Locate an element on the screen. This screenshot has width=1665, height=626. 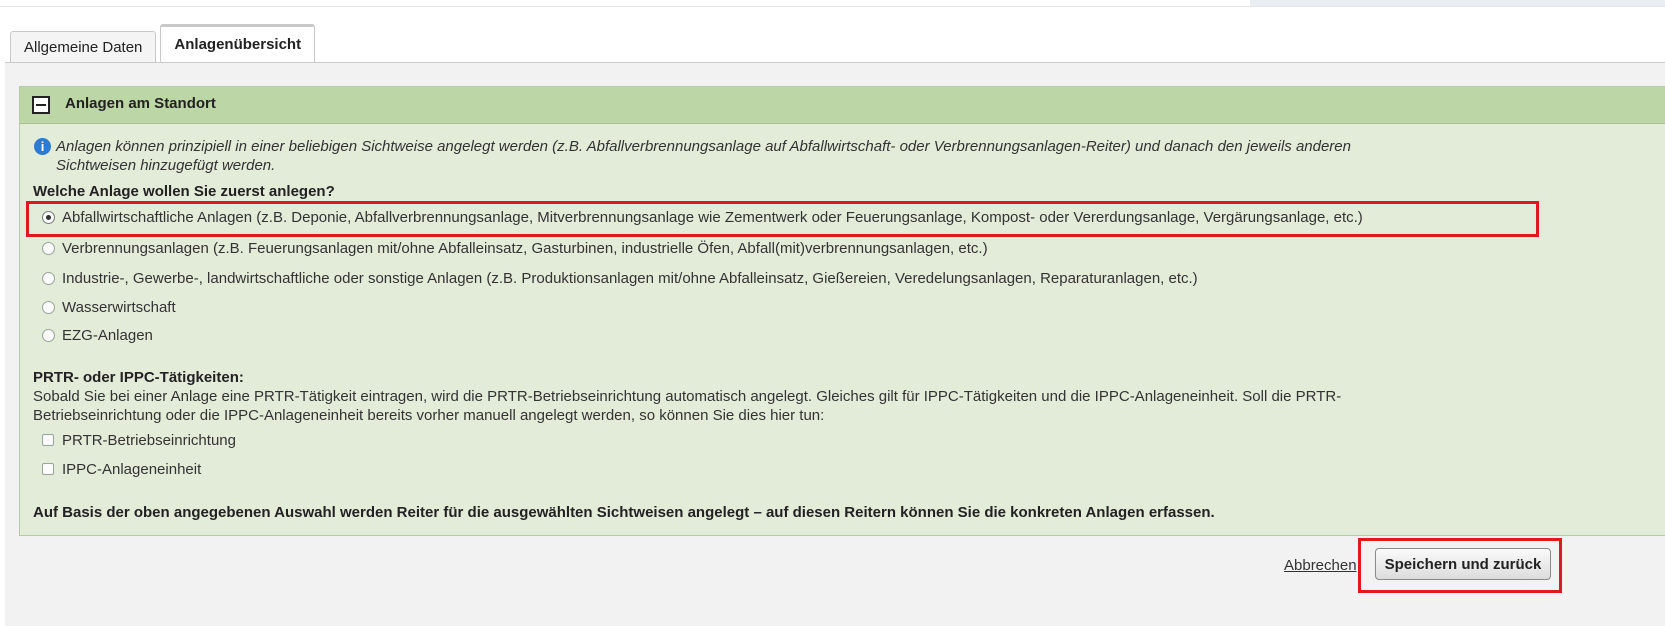
checkbox-prtr-box is located at coordinates (48, 440).